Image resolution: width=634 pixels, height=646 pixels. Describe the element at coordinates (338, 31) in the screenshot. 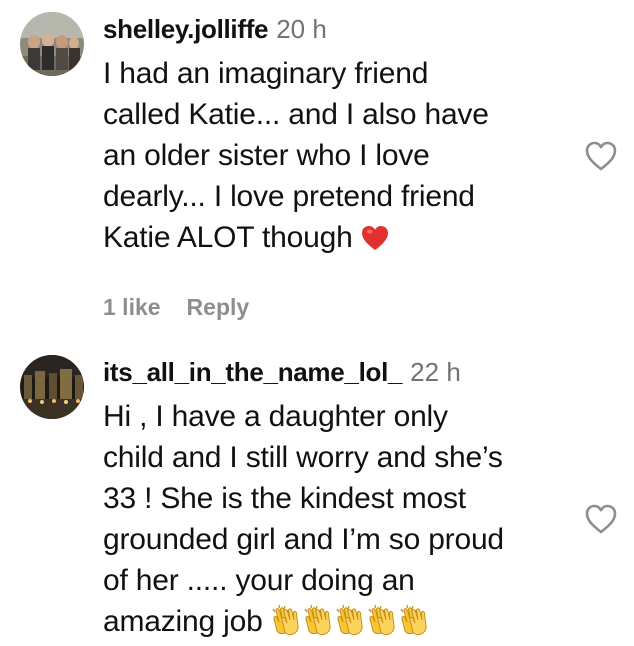

I see `comment-header: shelley.jolliffe 20 h` at that location.